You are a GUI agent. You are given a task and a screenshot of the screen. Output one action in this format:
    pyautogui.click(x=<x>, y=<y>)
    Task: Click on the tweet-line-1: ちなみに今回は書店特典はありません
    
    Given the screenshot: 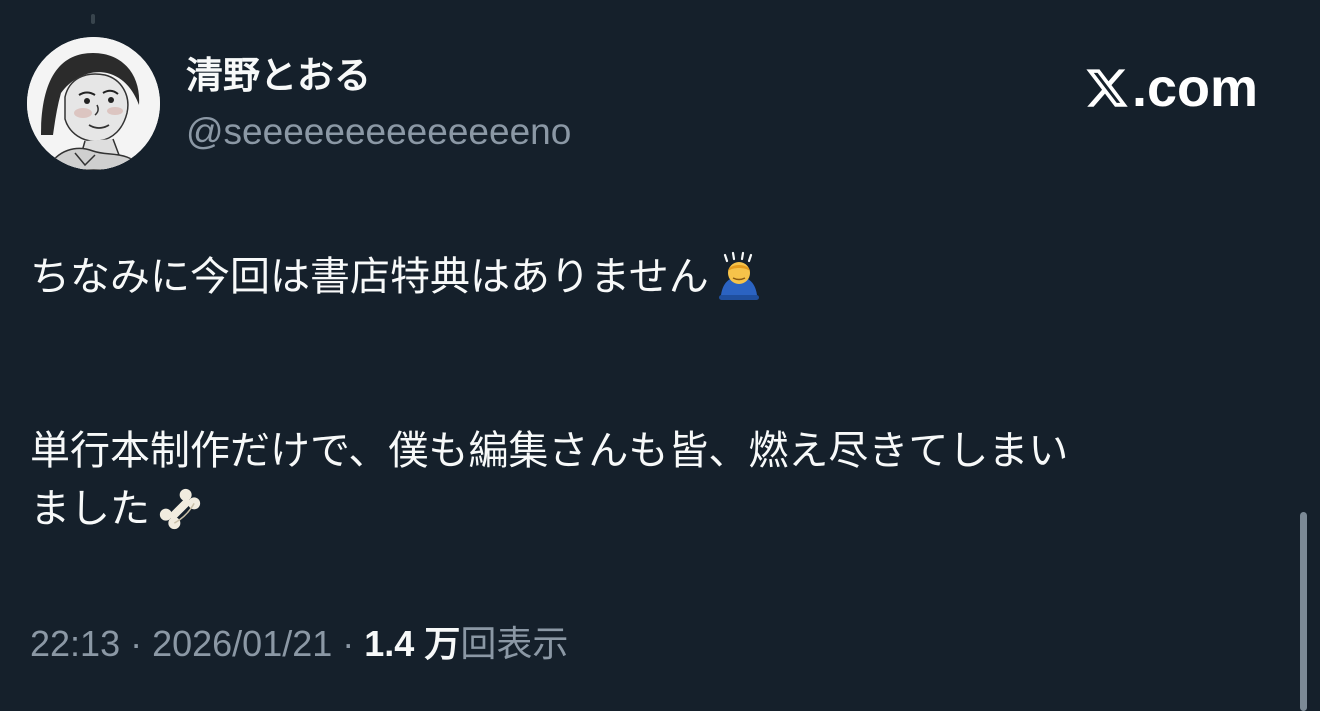 What is the action you would take?
    pyautogui.click(x=657, y=277)
    